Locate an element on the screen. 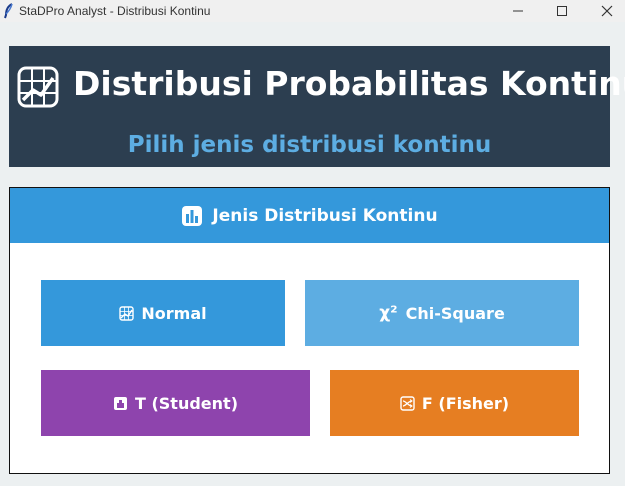 This screenshot has width=625, height=486. minimize-button is located at coordinates (518, 11).